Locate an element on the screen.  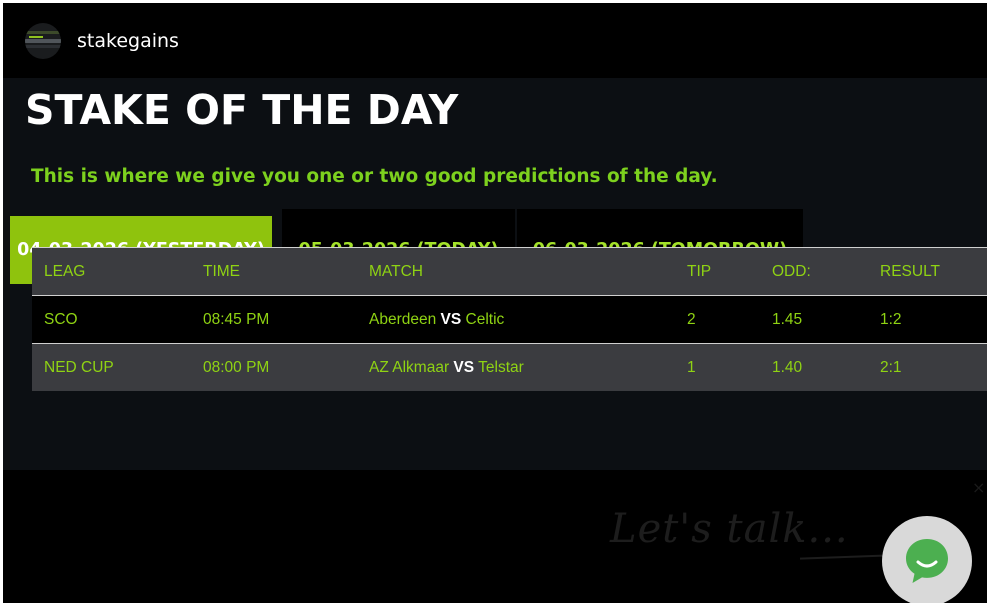
result-cell: 1:2 is located at coordinates (891, 319).